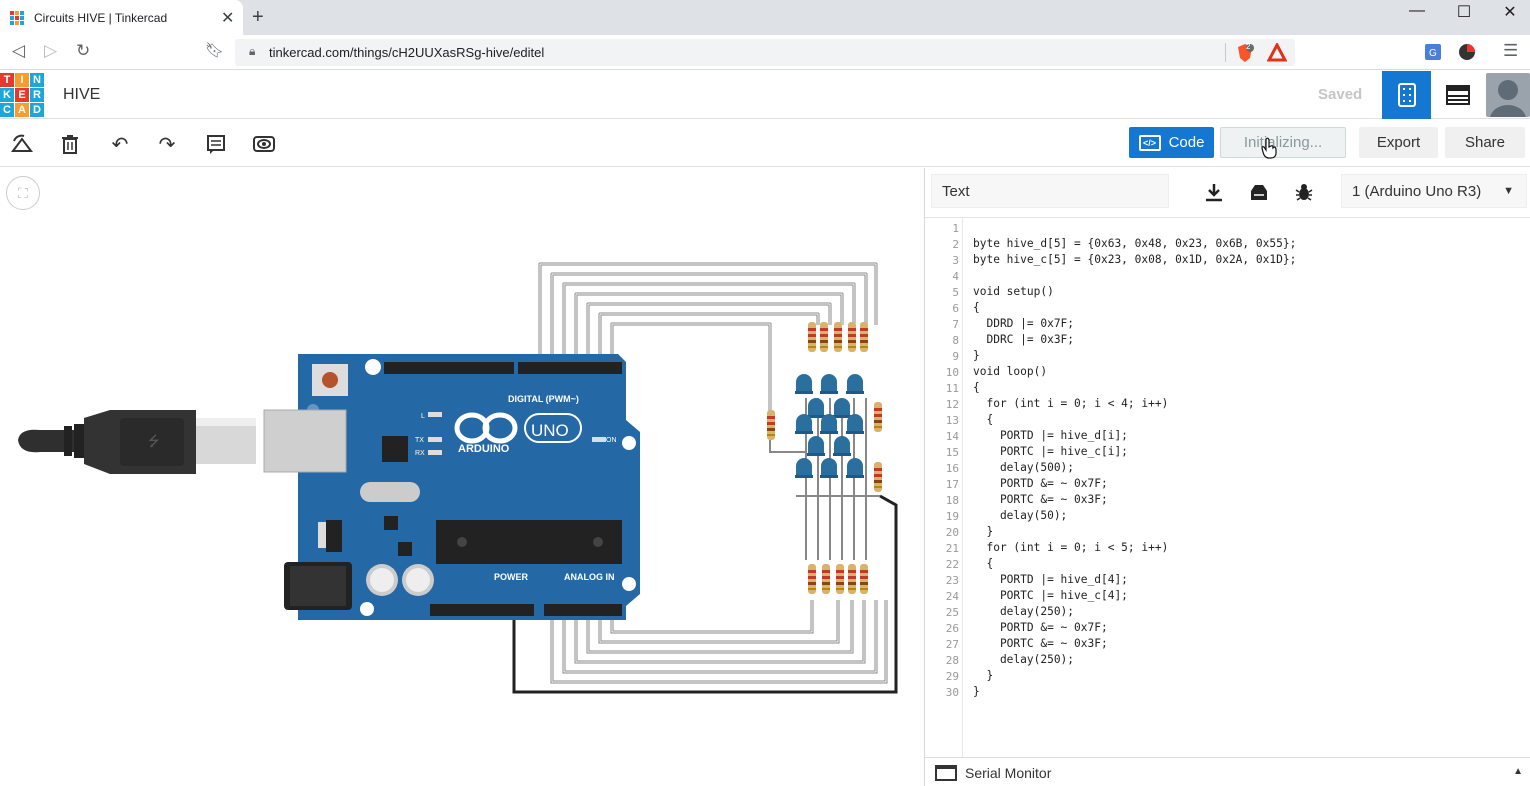 The width and height of the screenshot is (1530, 786). What do you see at coordinates (1024, 339) in the screenshot?
I see `code-line: DDRC |= 0x3F;` at bounding box center [1024, 339].